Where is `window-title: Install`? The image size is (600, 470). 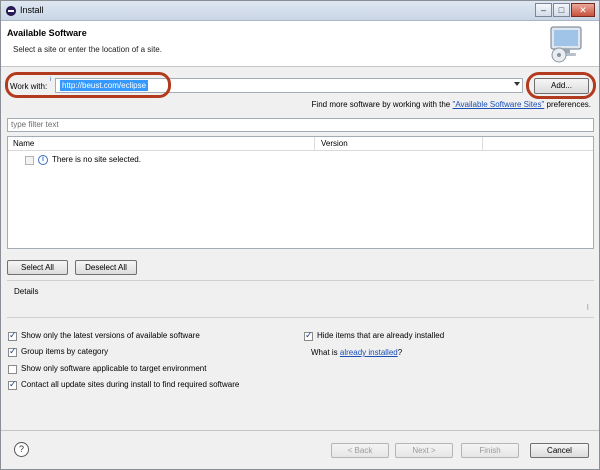
window-title: Install is located at coordinates (32, 10).